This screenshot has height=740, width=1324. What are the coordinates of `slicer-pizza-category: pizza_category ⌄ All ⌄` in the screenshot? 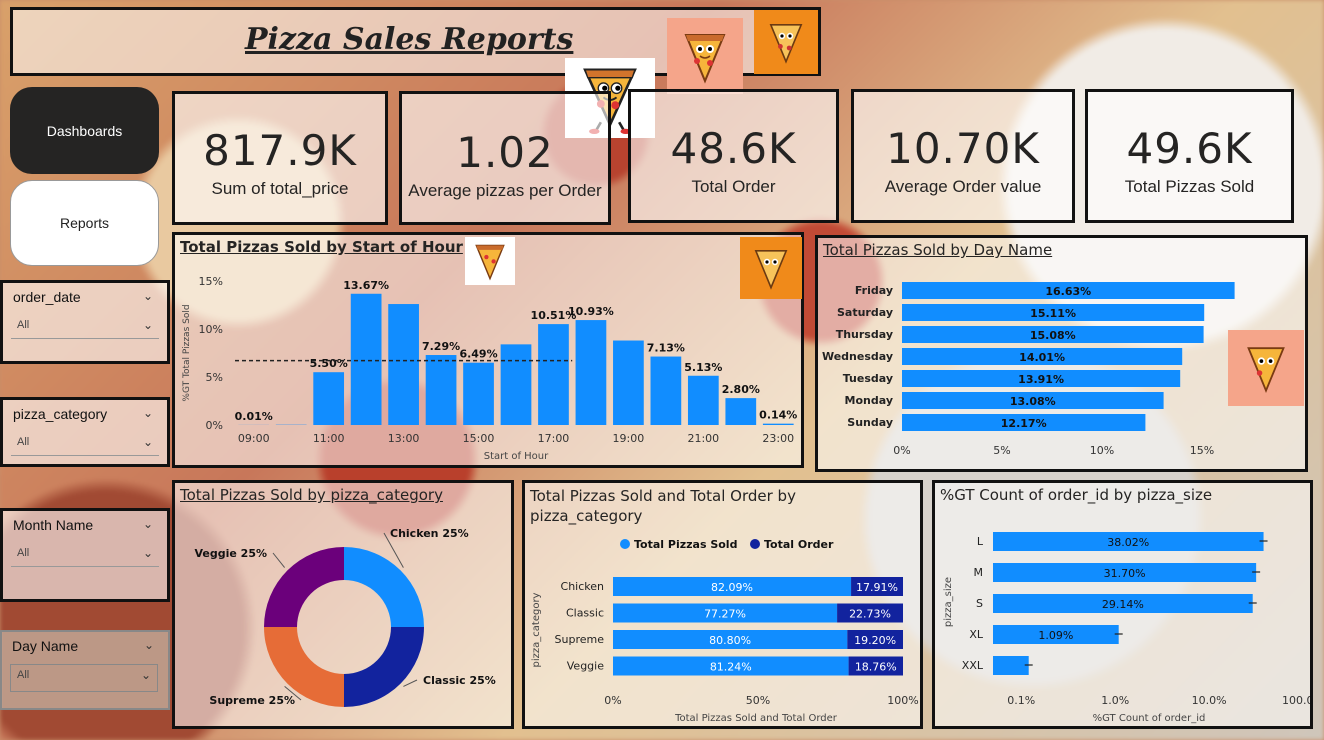 It's located at (85, 432).